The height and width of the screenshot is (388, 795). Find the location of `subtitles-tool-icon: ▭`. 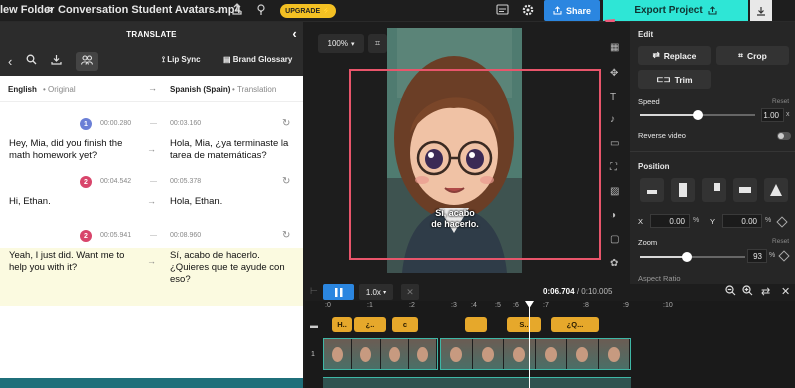

subtitles-tool-icon: ▭ is located at coordinates (614, 143).